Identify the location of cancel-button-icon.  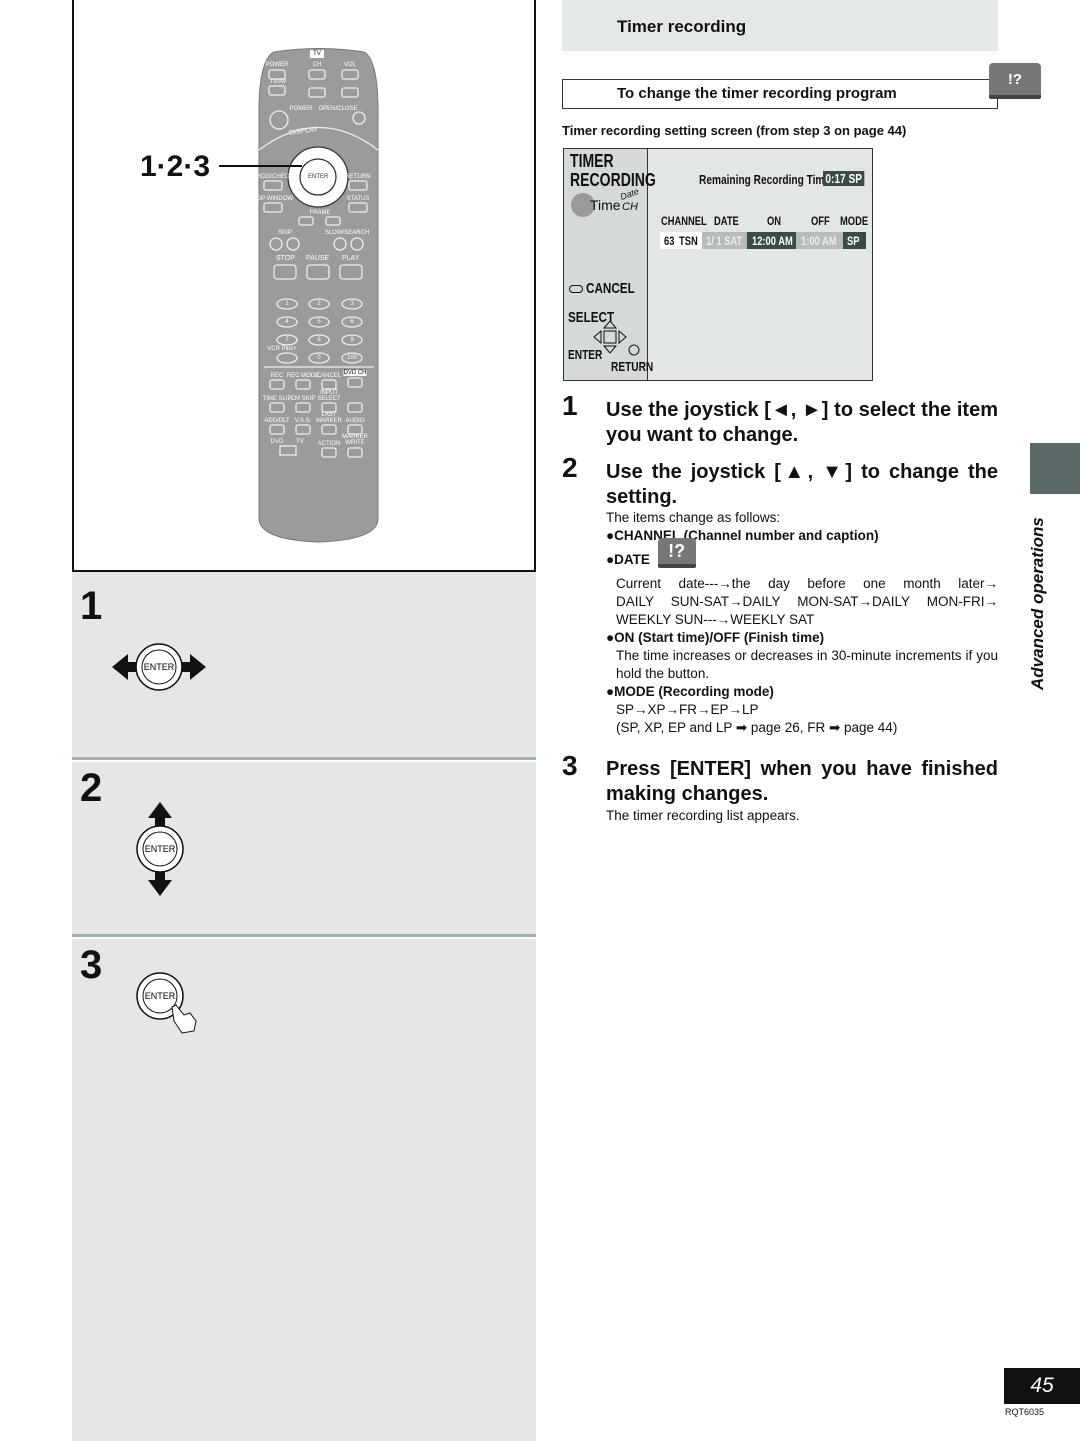
(576, 289).